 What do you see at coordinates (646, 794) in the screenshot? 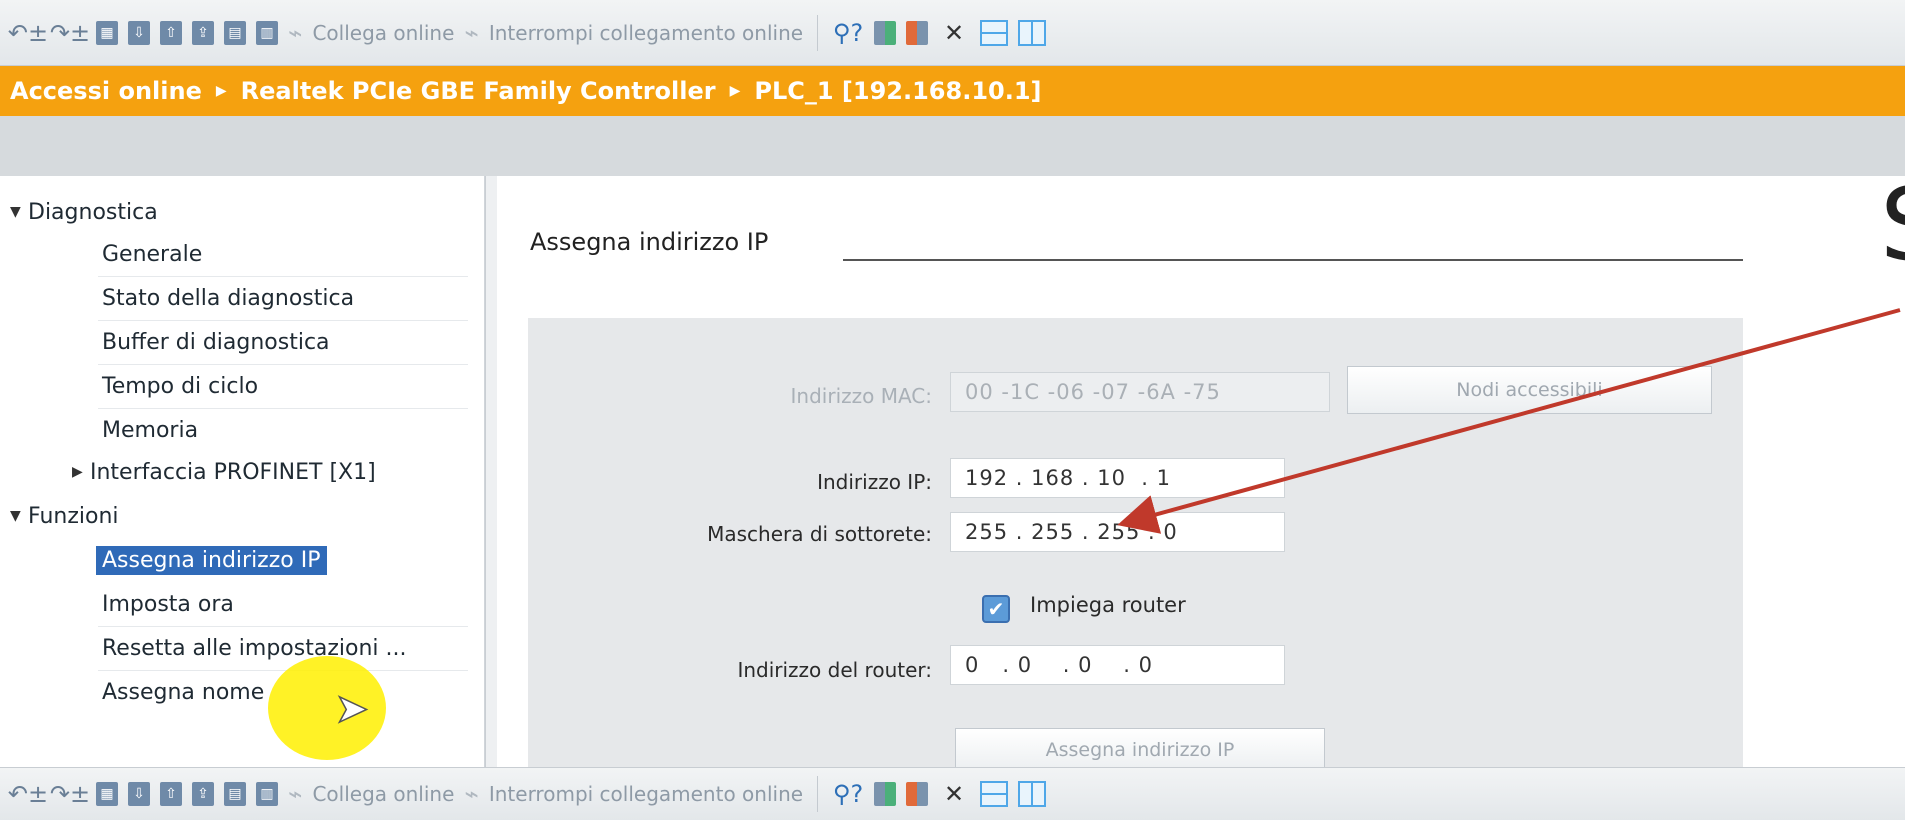
I see `go-offline-button: Interrompi collegamento online` at bounding box center [646, 794].